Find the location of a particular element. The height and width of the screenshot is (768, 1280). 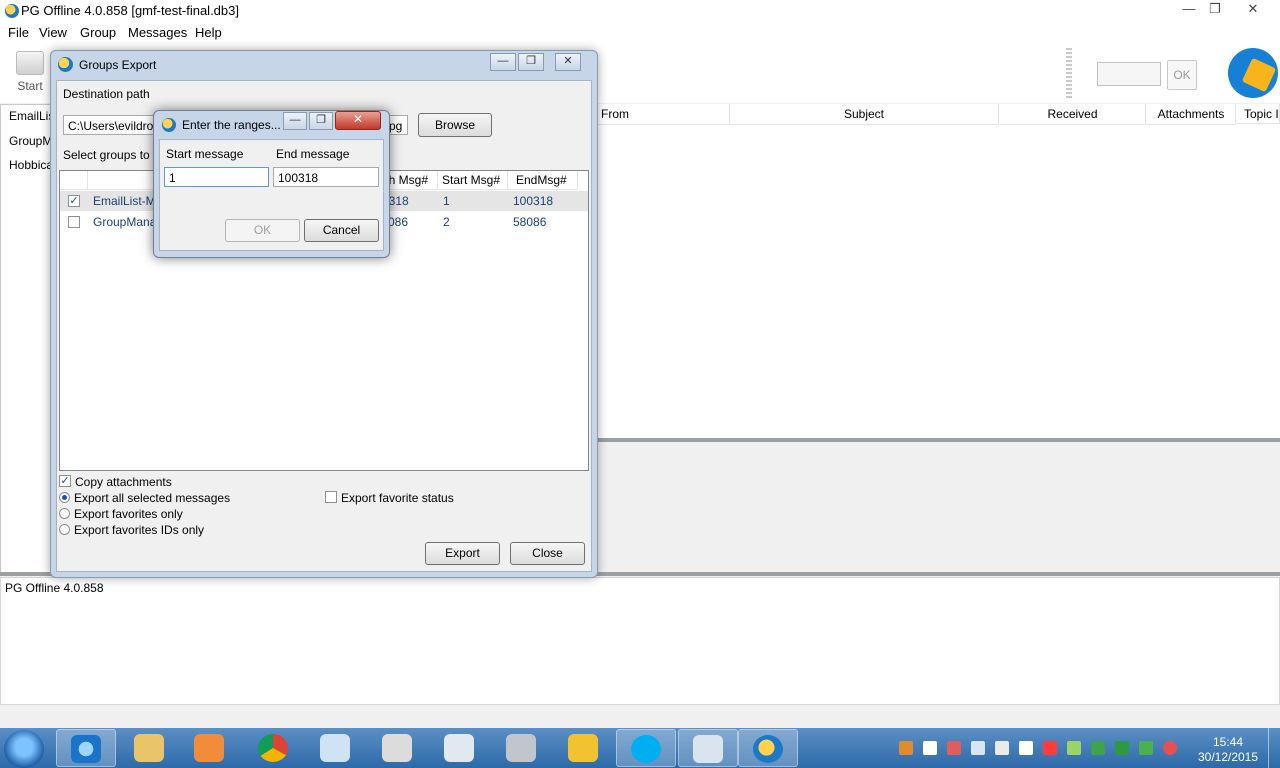

taskbar-calculator is located at coordinates (398, 748).